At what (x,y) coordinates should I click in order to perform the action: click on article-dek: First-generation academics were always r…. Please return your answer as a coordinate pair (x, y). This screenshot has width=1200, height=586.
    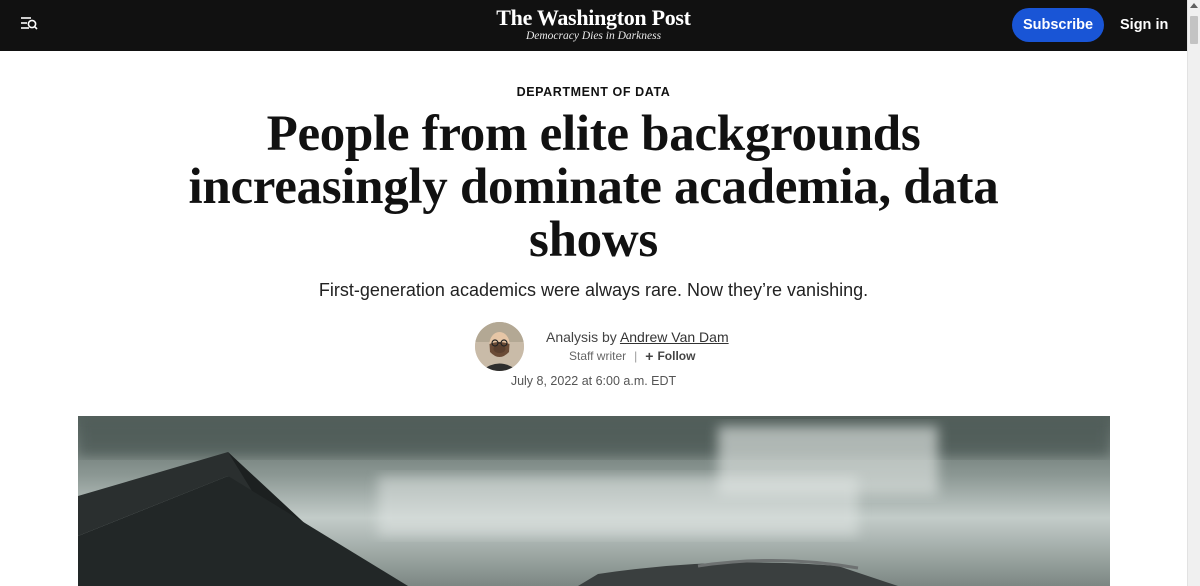
    Looking at the image, I should click on (593, 290).